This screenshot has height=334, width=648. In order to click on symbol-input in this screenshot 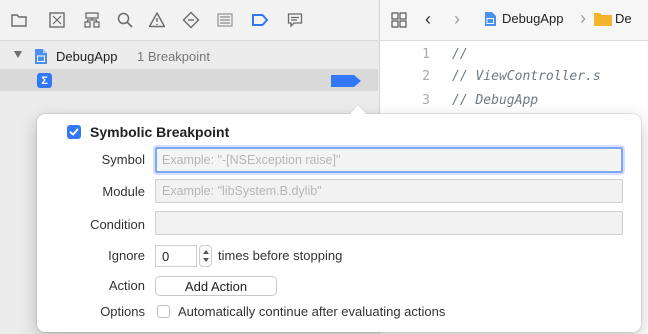, I will do `click(389, 160)`.